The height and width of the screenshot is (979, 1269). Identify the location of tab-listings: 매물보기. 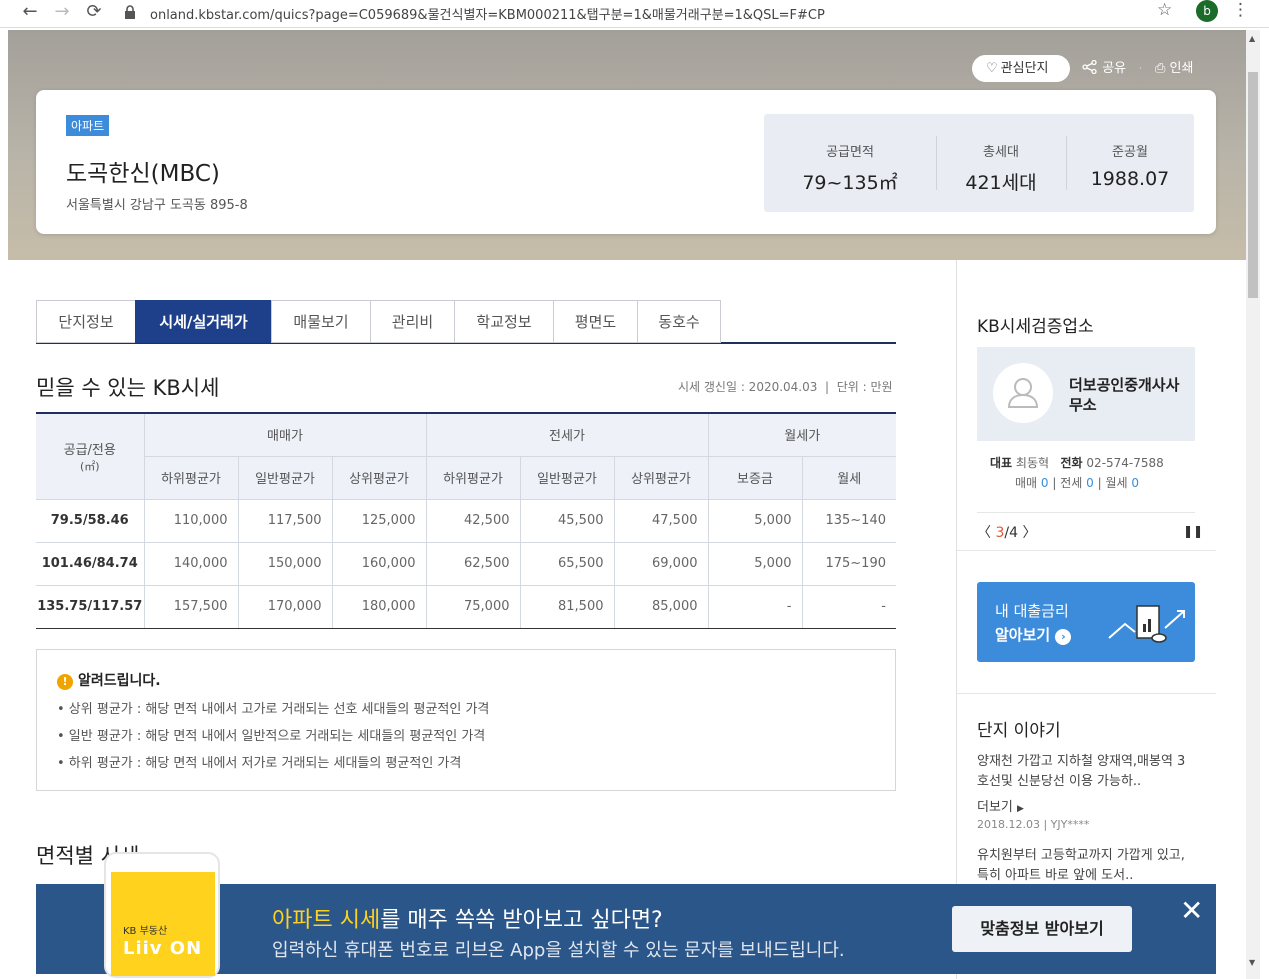
(320, 321).